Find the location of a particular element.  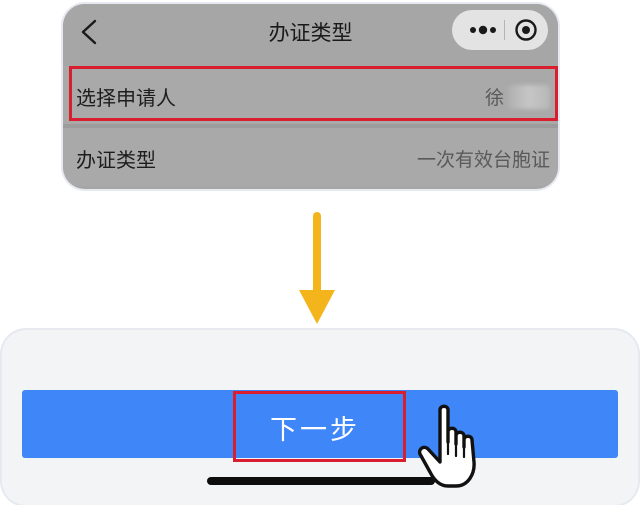

home-indicator is located at coordinates (321, 481).